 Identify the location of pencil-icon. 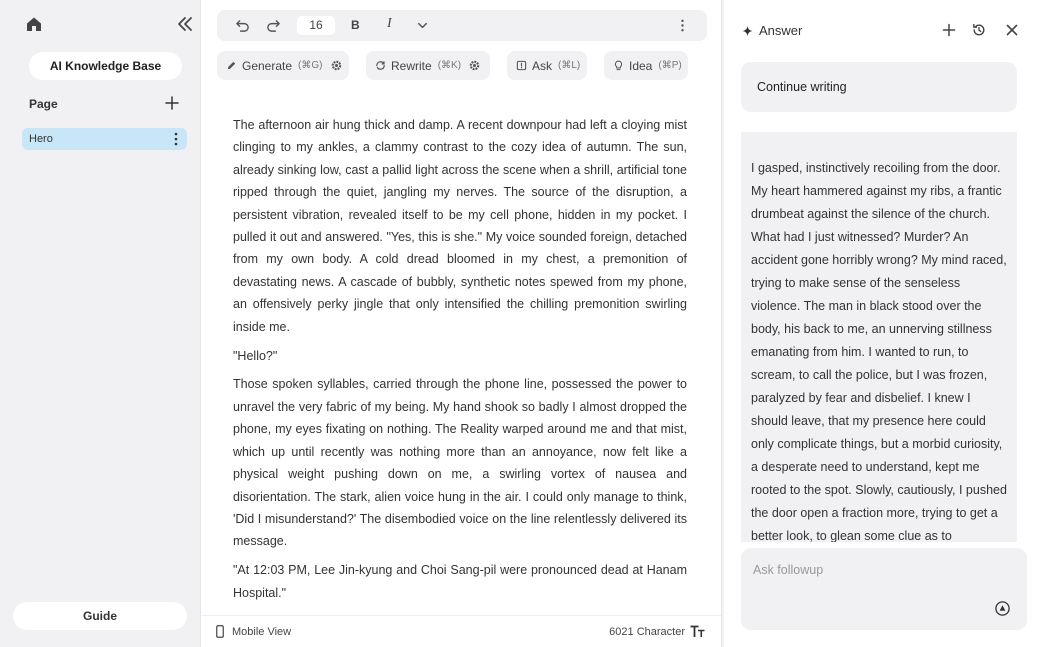
(231, 65).